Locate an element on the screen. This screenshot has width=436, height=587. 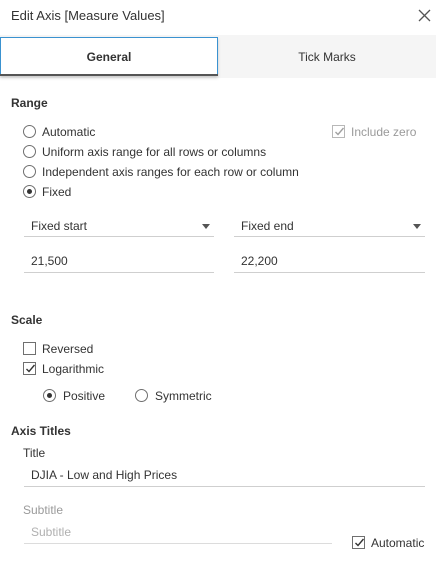
fixed-end-dropdown: Fixed end is located at coordinates (329, 226).